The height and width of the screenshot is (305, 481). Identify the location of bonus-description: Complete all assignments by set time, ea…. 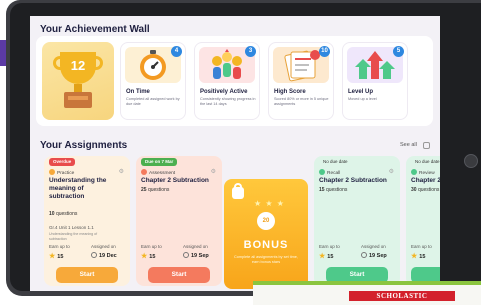
(266, 259).